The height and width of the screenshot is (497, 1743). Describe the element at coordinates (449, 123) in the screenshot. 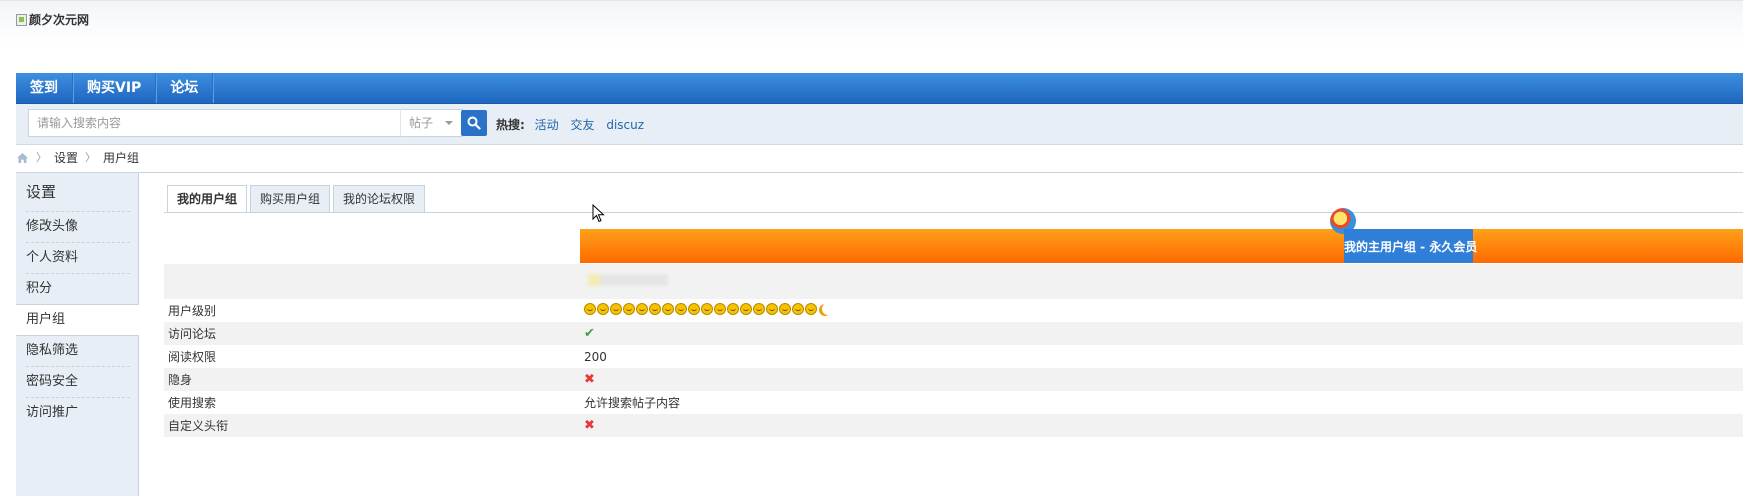

I see `chevron-down-icon` at that location.